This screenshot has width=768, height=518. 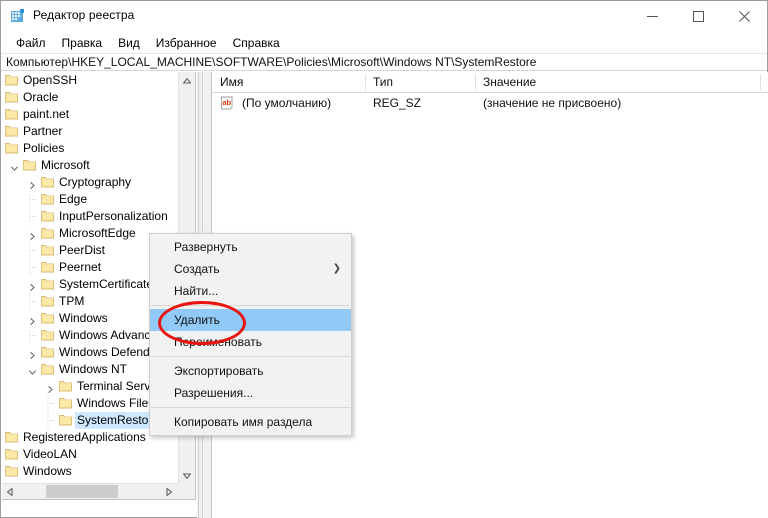 What do you see at coordinates (250, 247) in the screenshot?
I see `context-menu-item-развернуть: Развернуть` at bounding box center [250, 247].